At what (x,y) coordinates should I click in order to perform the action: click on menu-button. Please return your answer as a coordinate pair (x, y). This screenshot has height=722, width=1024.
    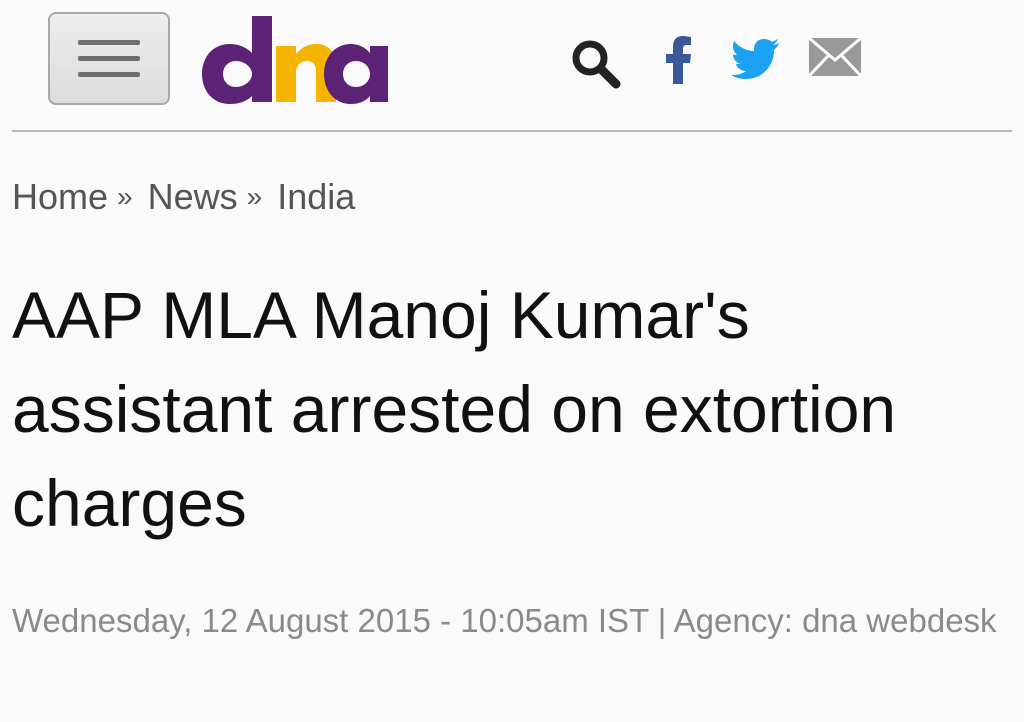
    Looking at the image, I should click on (109, 58).